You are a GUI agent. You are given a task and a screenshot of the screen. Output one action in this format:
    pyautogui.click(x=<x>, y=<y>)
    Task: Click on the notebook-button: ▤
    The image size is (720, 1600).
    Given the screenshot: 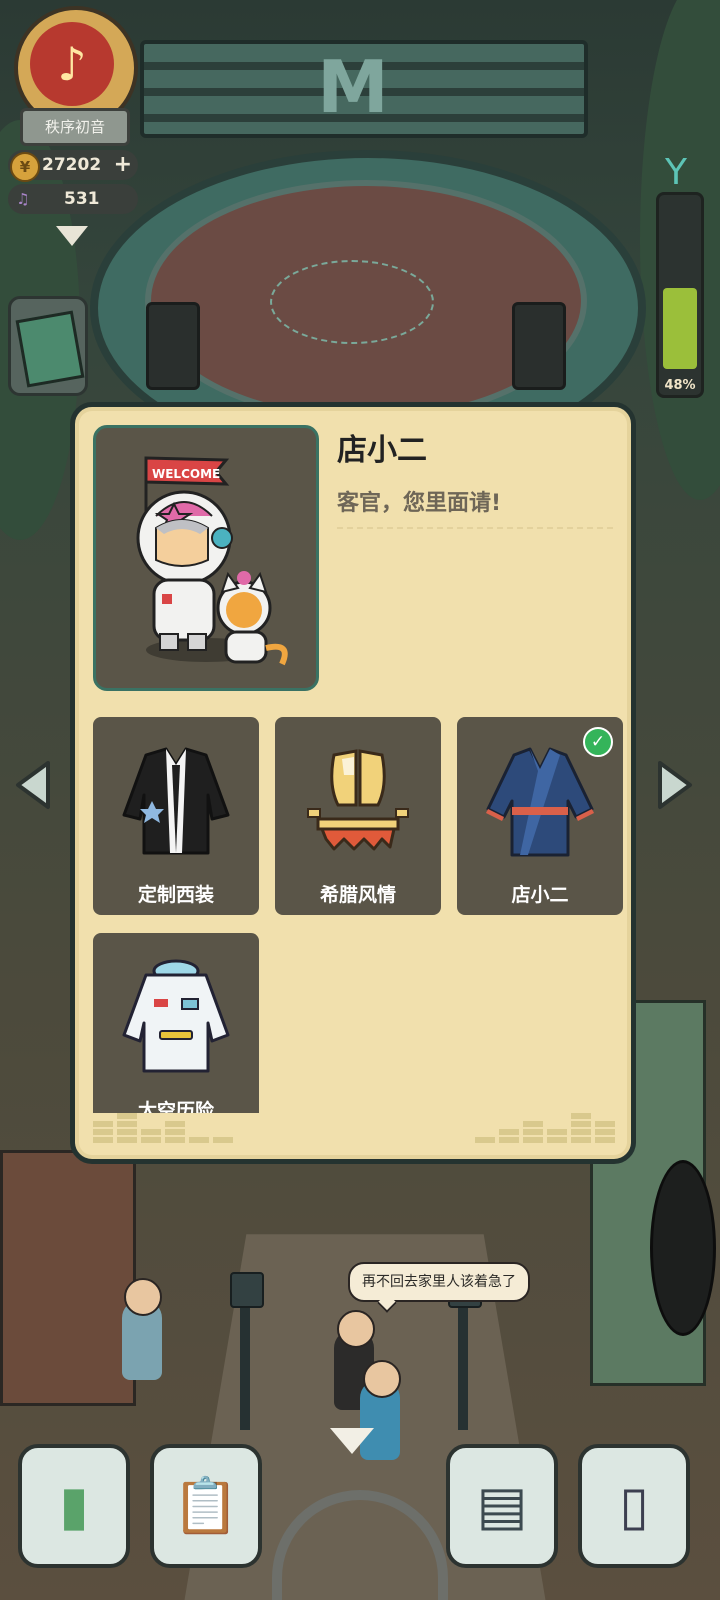 What is the action you would take?
    pyautogui.click(x=502, y=1506)
    